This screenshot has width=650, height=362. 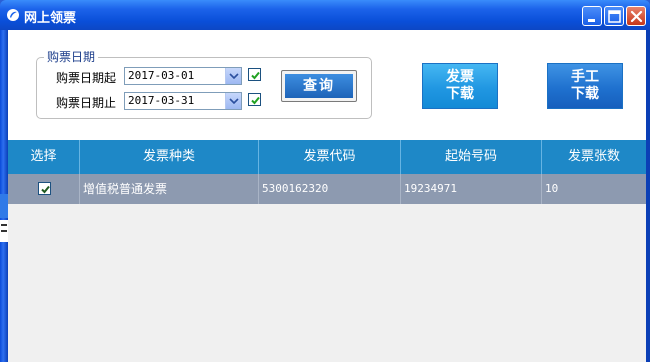 What do you see at coordinates (50, 18) in the screenshot?
I see `window-title: 网上领票` at bounding box center [50, 18].